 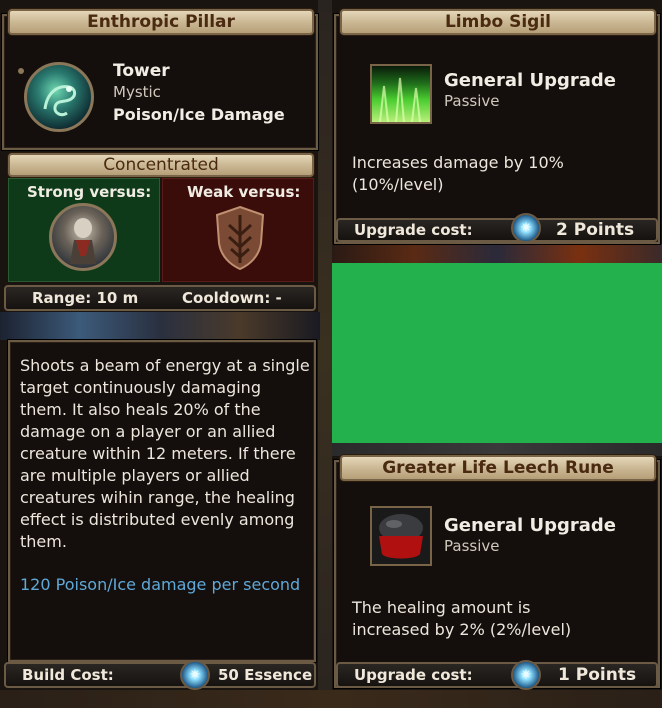 What do you see at coordinates (141, 71) in the screenshot?
I see `tower-type: Tower` at bounding box center [141, 71].